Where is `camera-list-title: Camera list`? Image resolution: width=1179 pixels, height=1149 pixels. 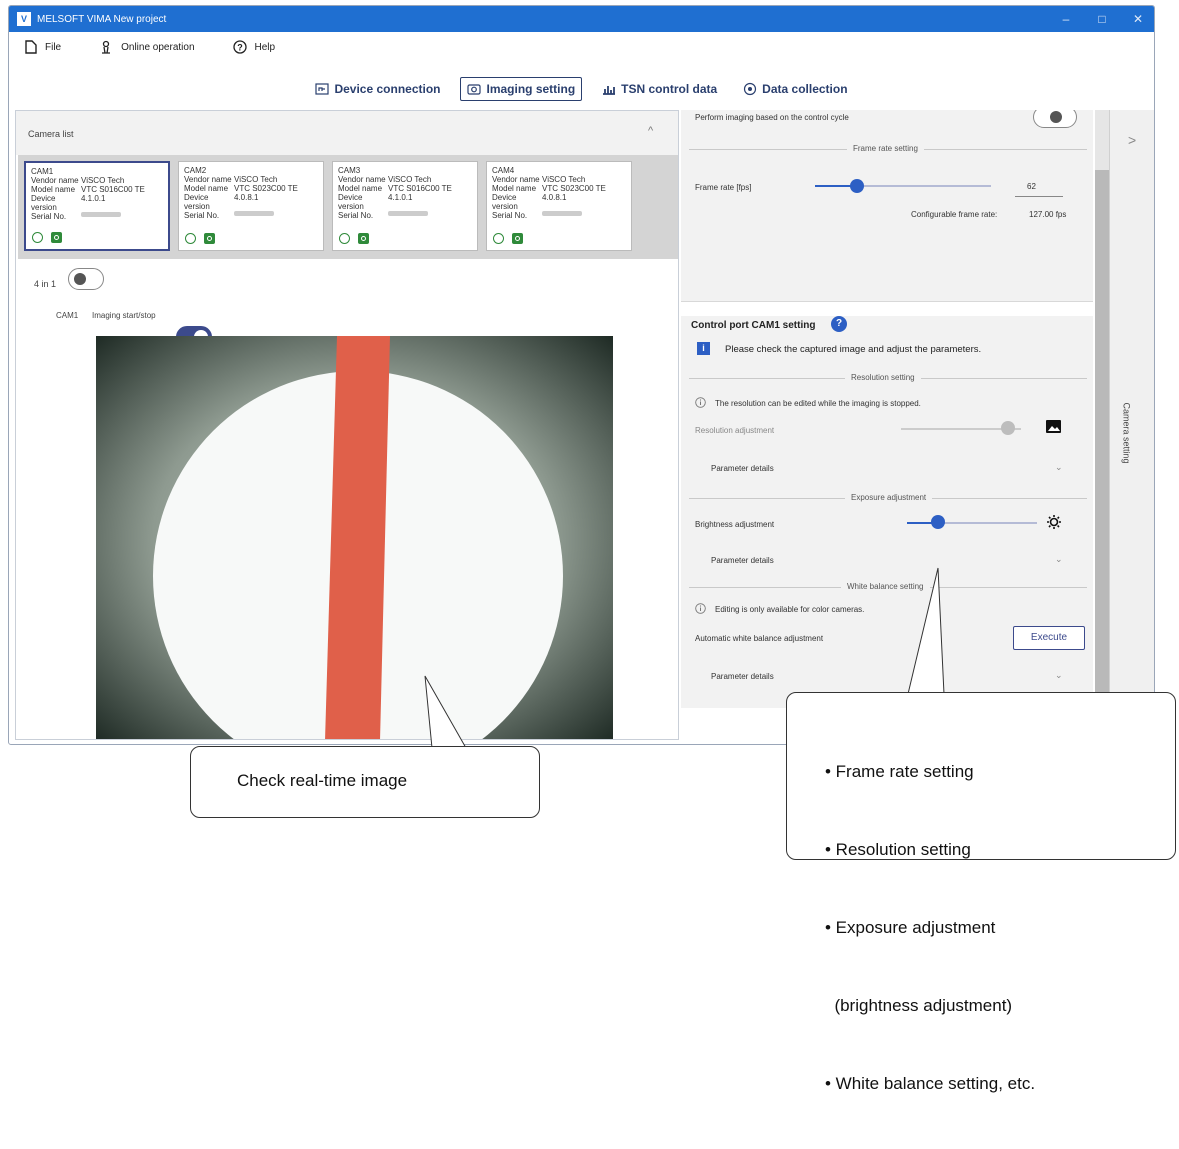
camera-list-title: Camera list is located at coordinates (51, 134).